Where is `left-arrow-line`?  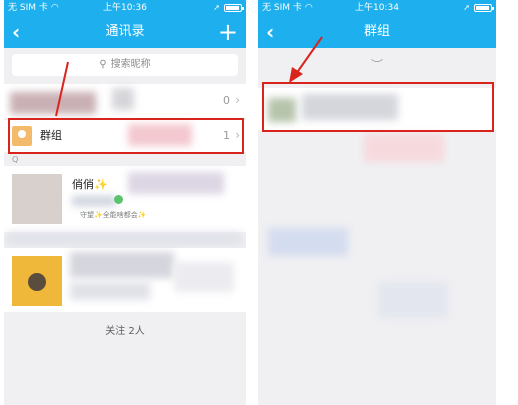
left-arrow-line is located at coordinates (62, 89).